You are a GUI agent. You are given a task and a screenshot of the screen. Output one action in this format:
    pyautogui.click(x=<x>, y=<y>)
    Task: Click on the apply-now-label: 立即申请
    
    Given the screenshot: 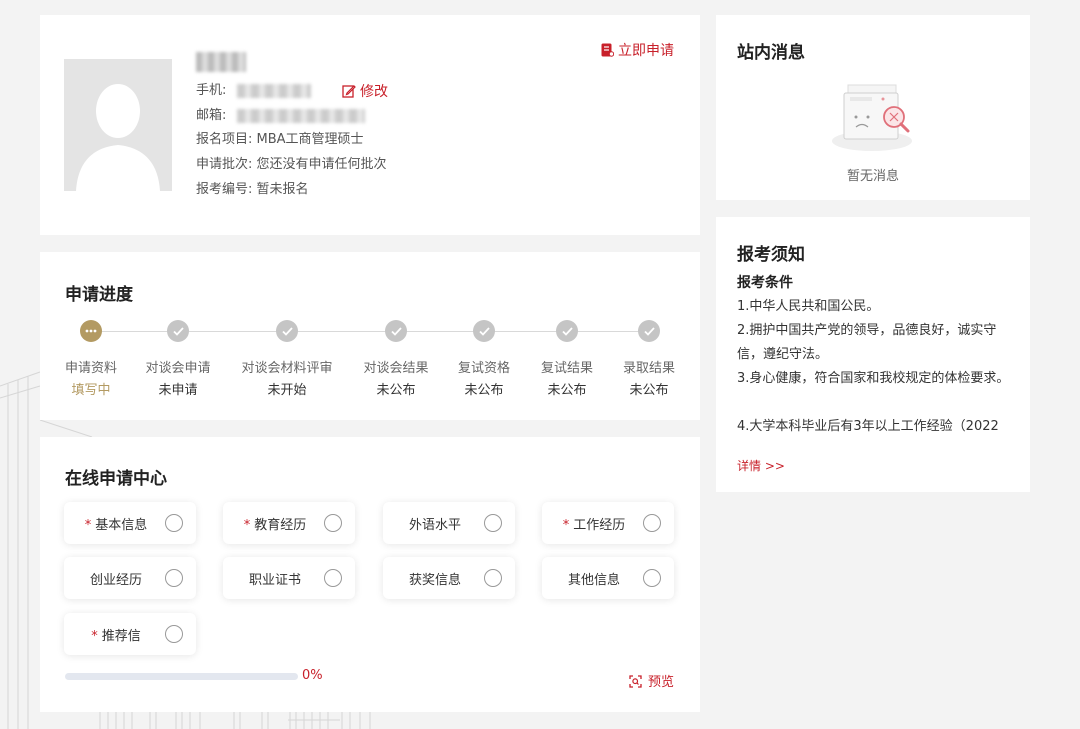 What is the action you would take?
    pyautogui.click(x=646, y=51)
    